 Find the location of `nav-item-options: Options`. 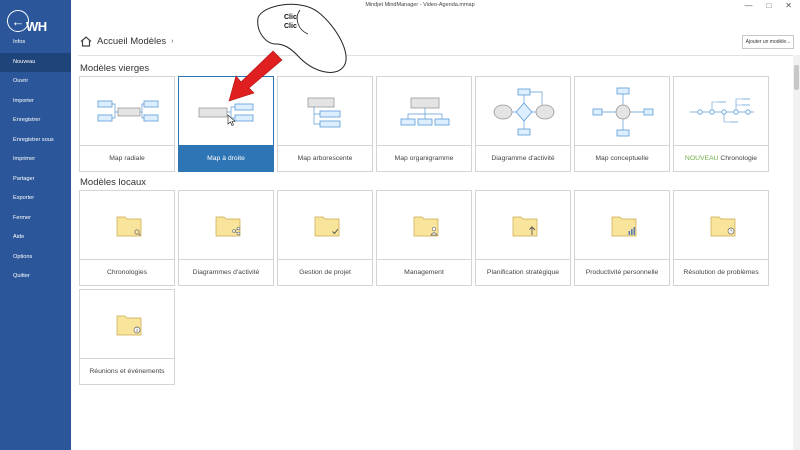

nav-item-options: Options is located at coordinates (35, 258).